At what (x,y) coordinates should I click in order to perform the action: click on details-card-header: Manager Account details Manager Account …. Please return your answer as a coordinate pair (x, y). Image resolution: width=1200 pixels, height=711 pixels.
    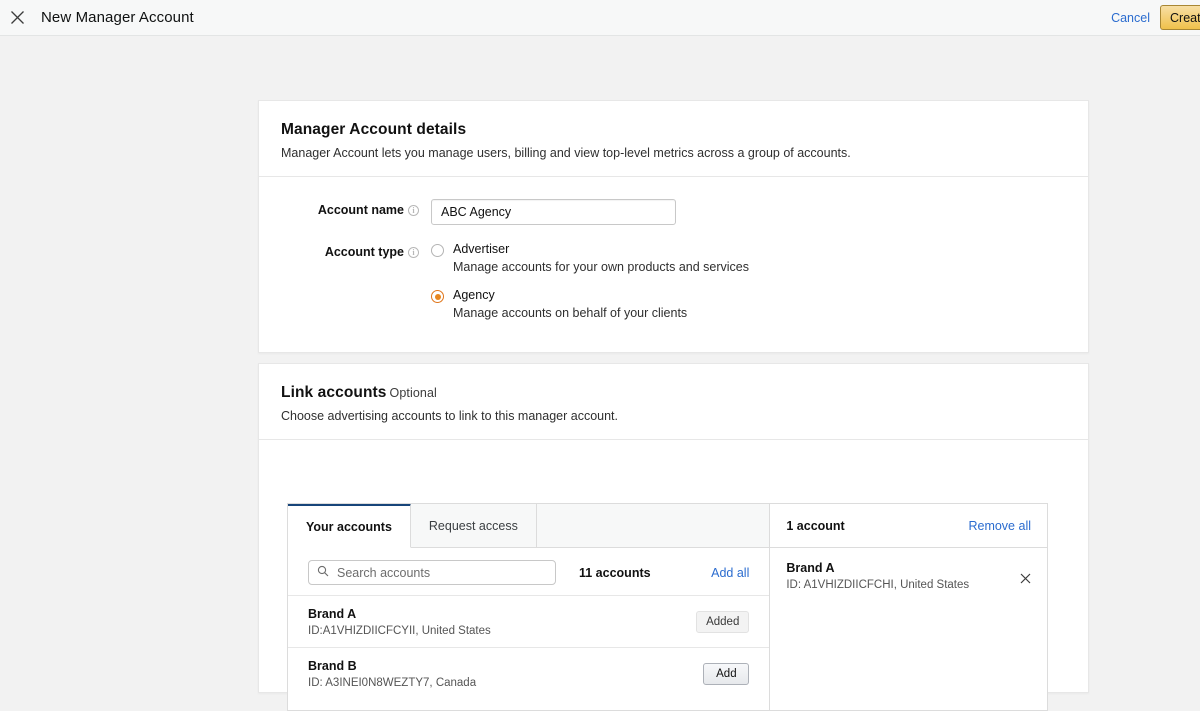
    Looking at the image, I should click on (673, 138).